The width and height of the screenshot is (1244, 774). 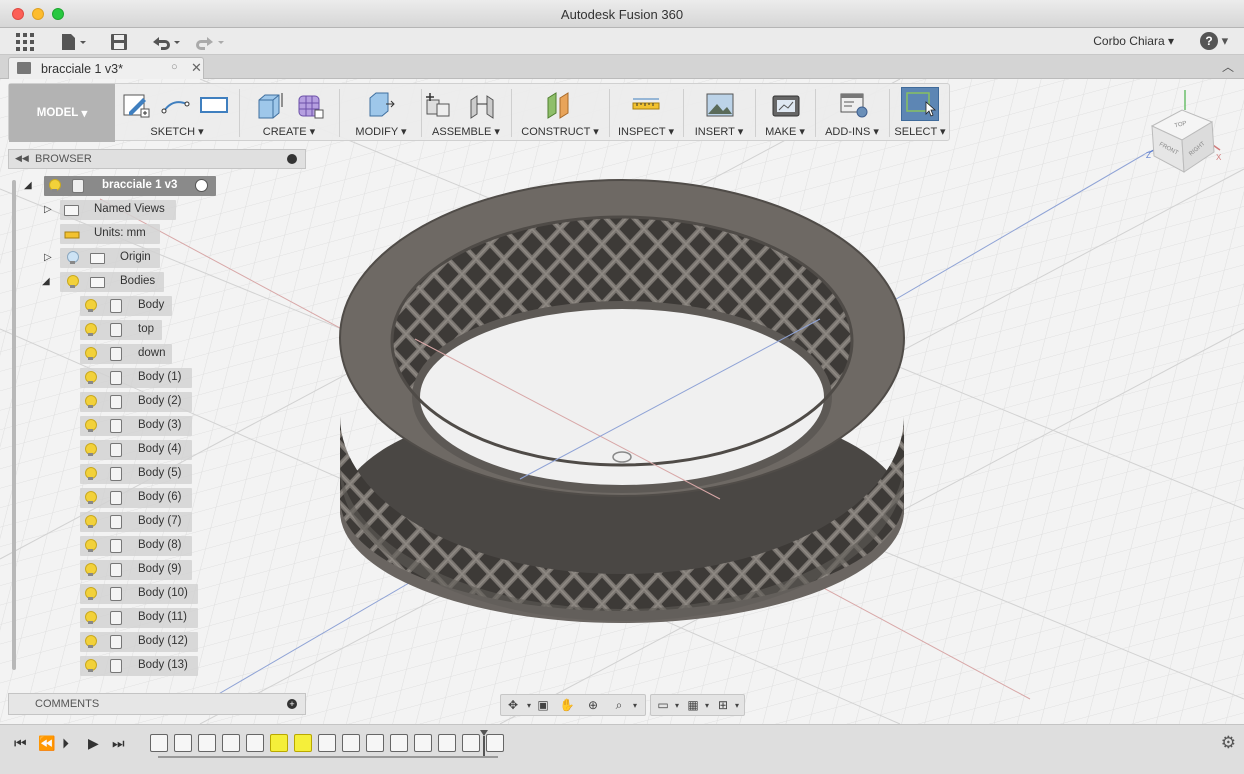 What do you see at coordinates (106, 68) in the screenshot?
I see `document-tab: bracciale 1 v3* ○ ✕` at bounding box center [106, 68].